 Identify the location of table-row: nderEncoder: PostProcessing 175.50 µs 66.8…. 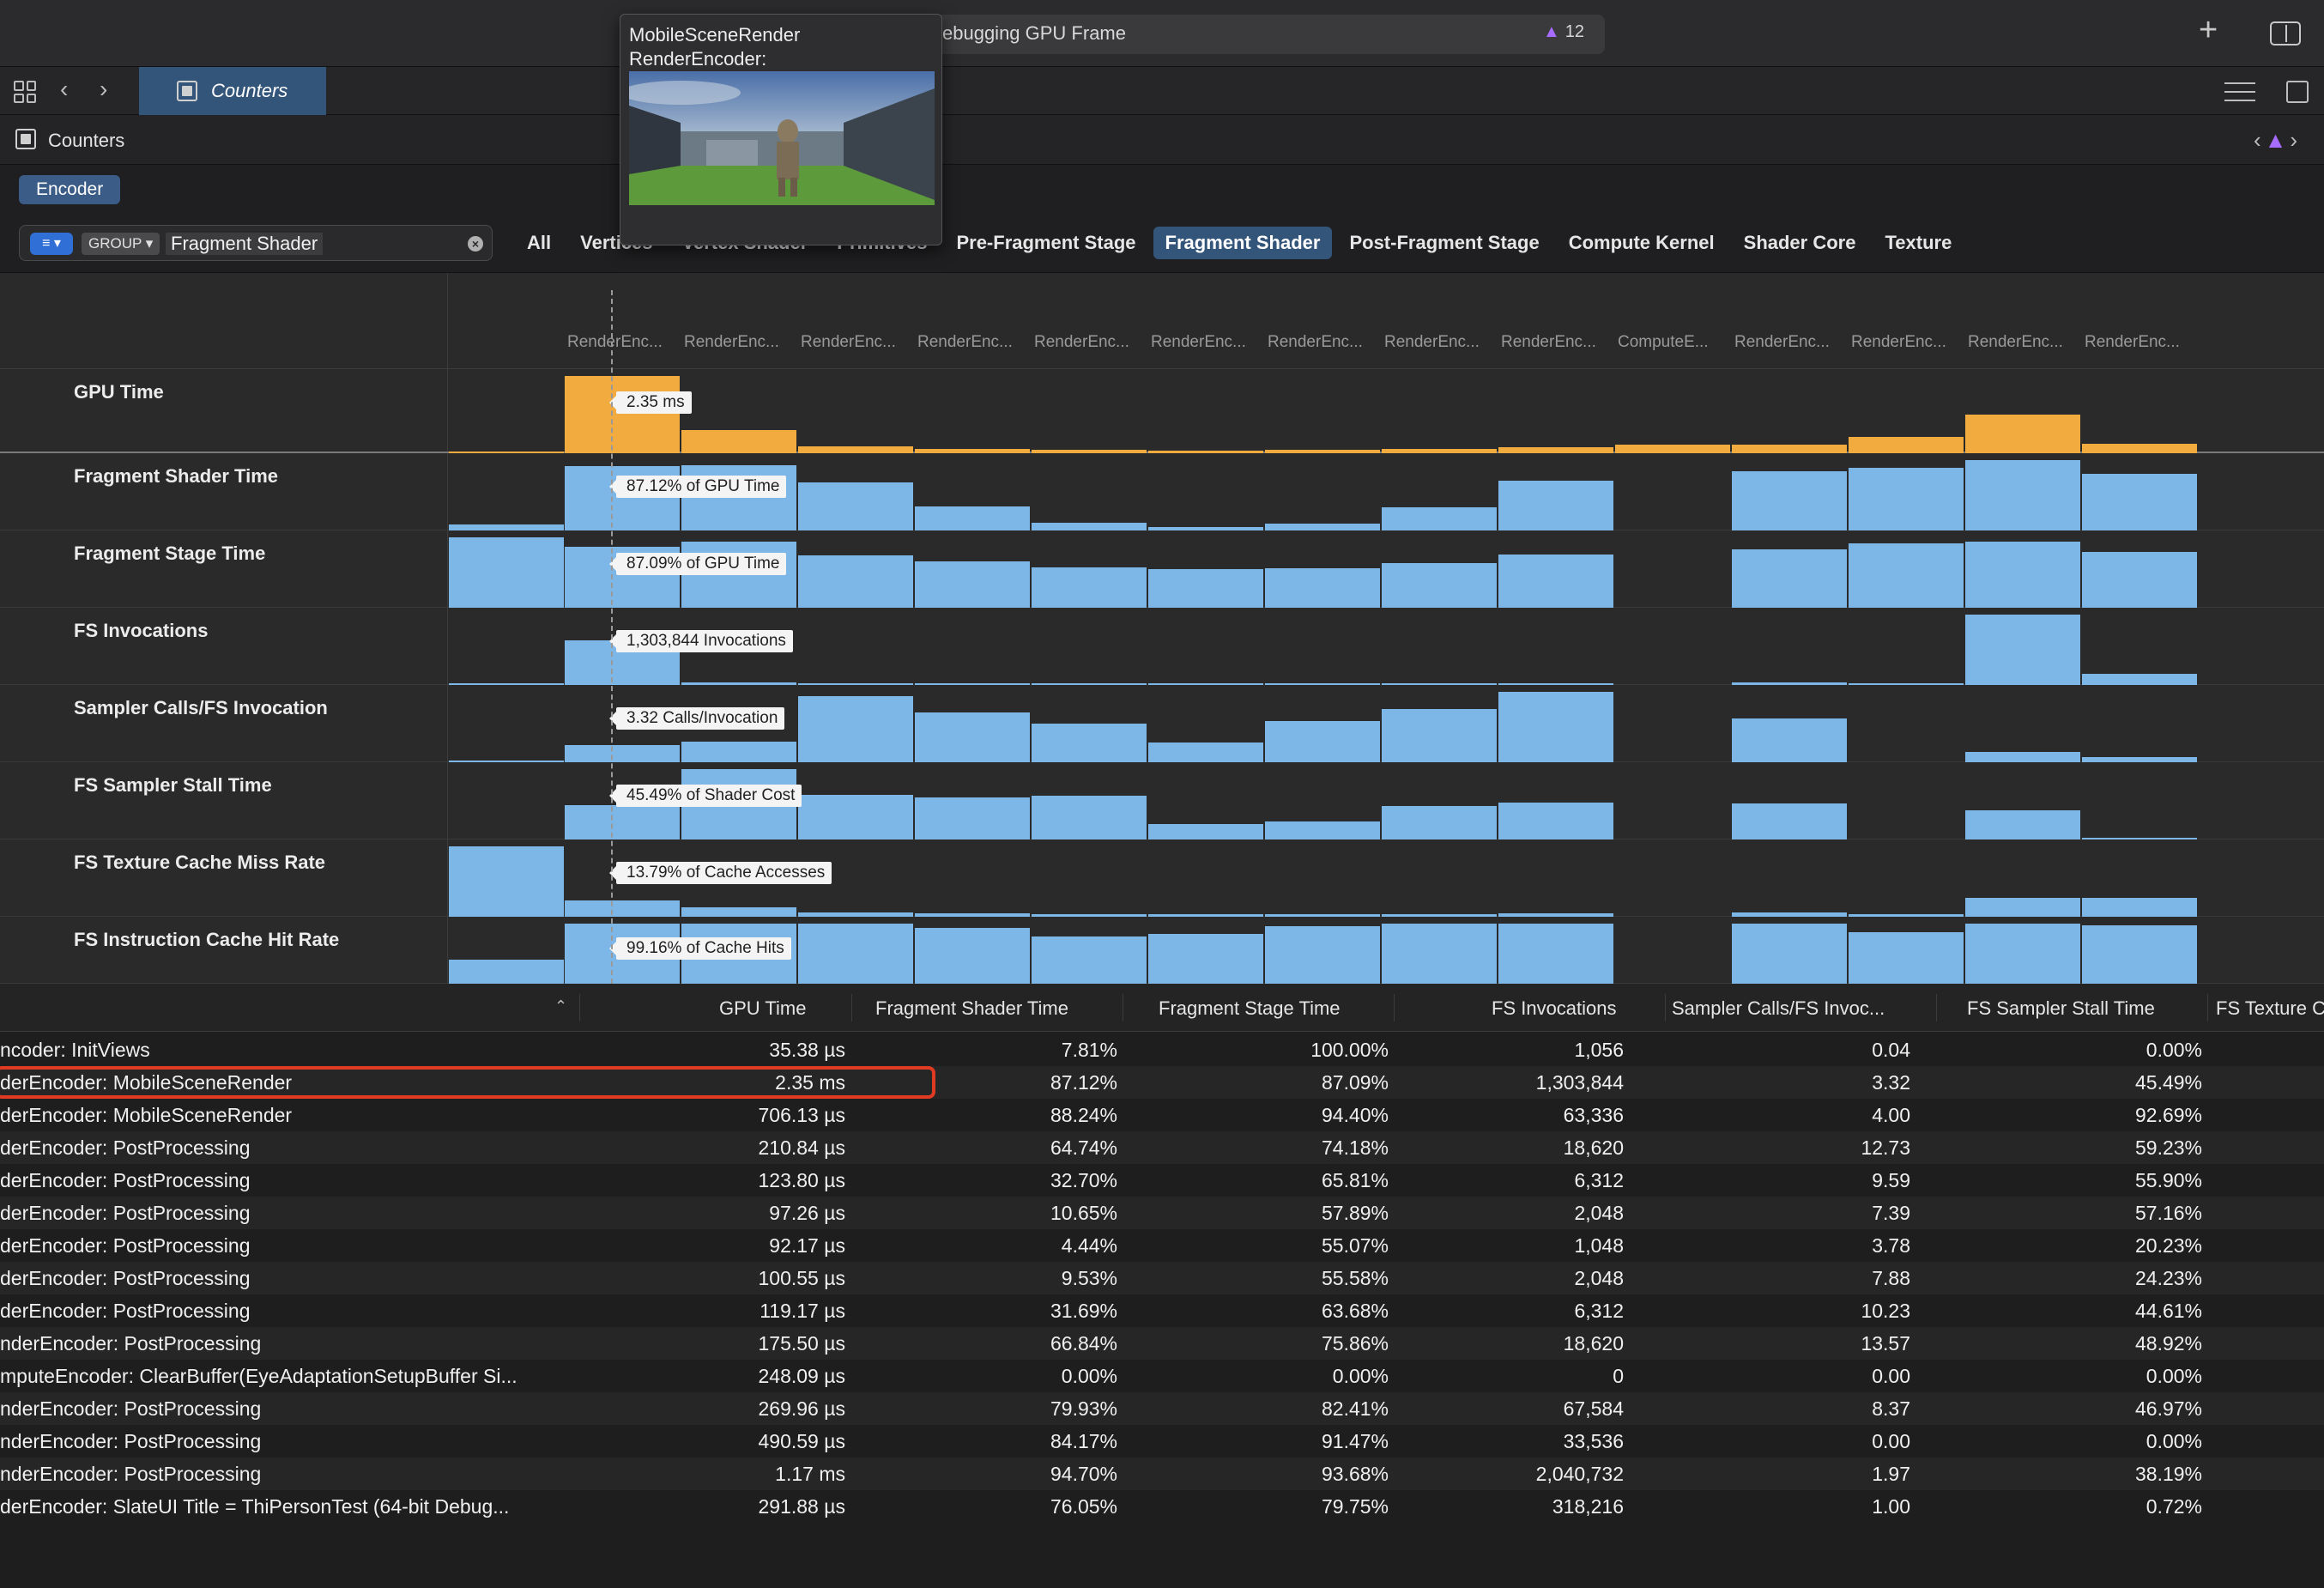
(1162, 1343).